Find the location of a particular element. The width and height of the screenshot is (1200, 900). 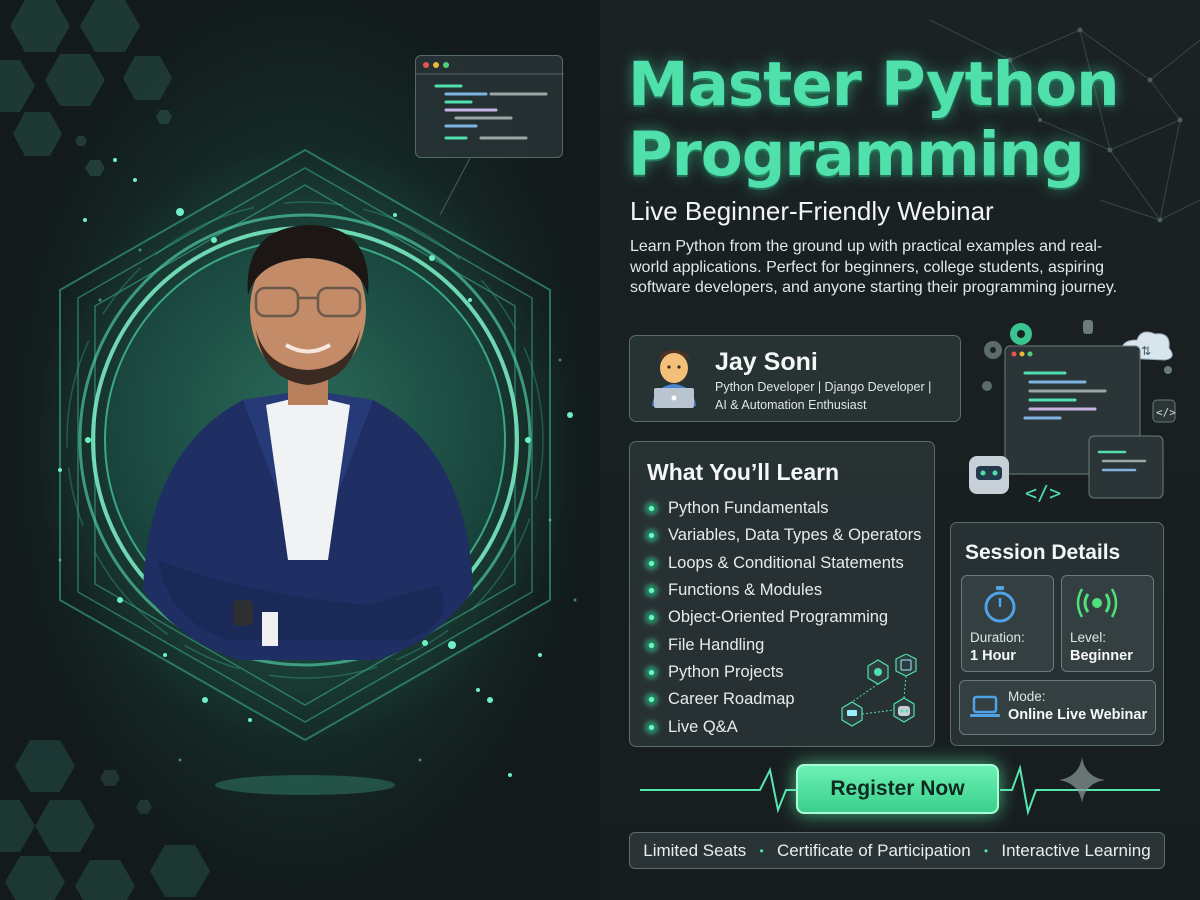

list-item-label: Python Projects is located at coordinates (726, 671).